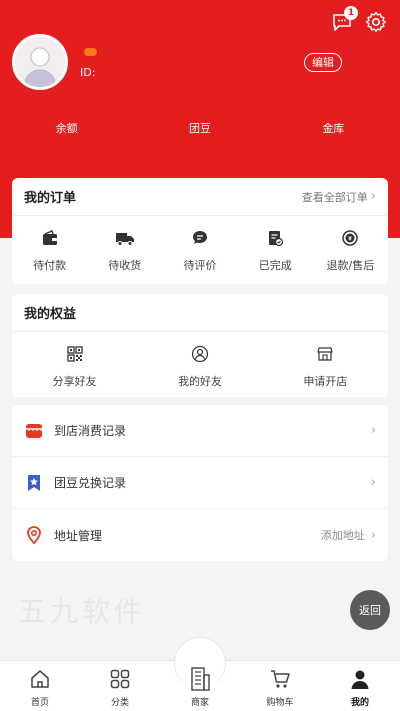 The image size is (400, 711). I want to click on shop-icon, so click(34, 431).